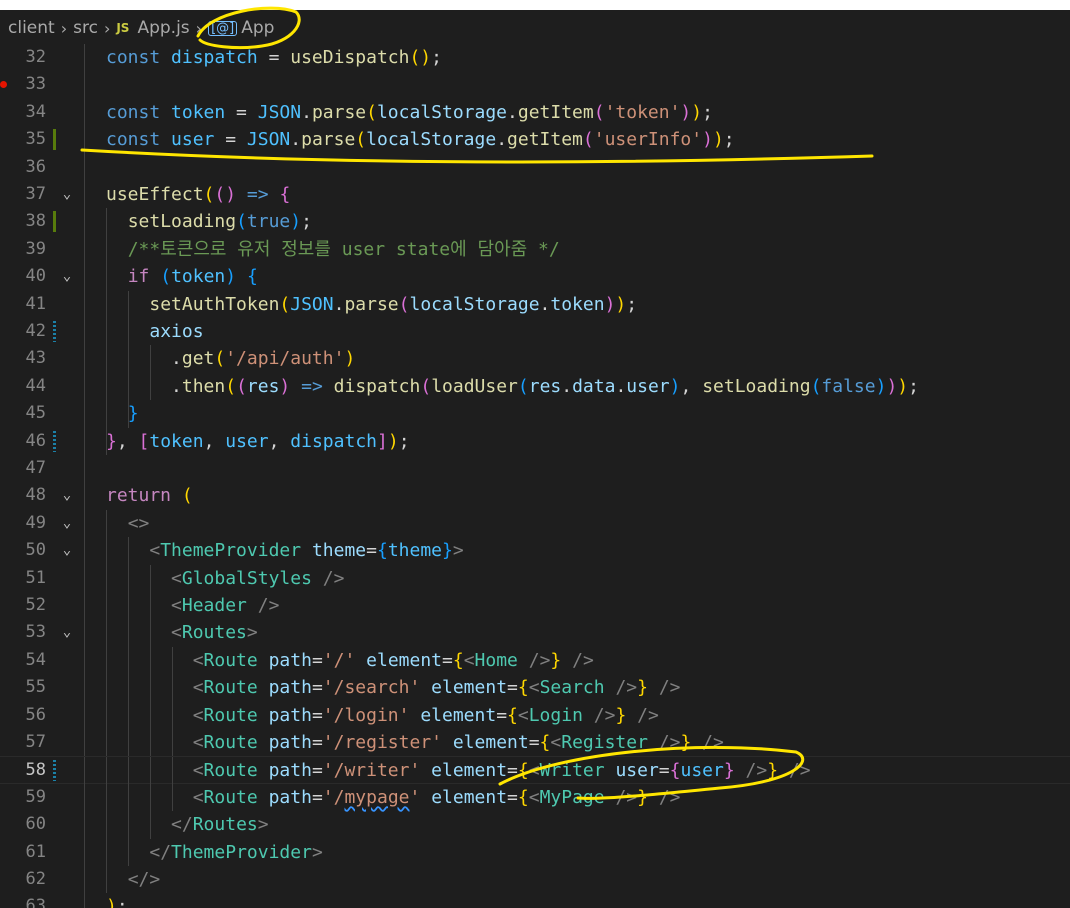 This screenshot has width=1070, height=908. I want to click on code-text: if (token) {, so click(192, 277).